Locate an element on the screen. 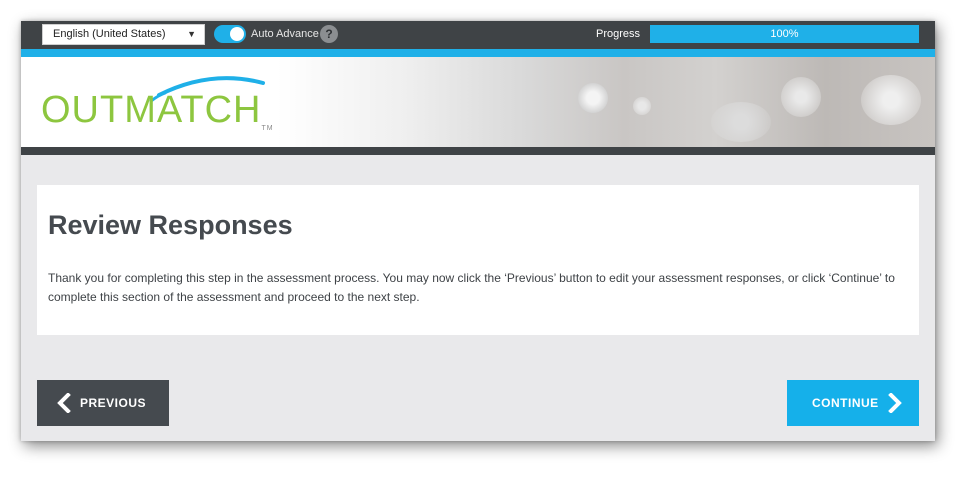 Image resolution: width=977 pixels, height=484 pixels. outmatch-logo: OUTMATCHTM is located at coordinates (157, 101).